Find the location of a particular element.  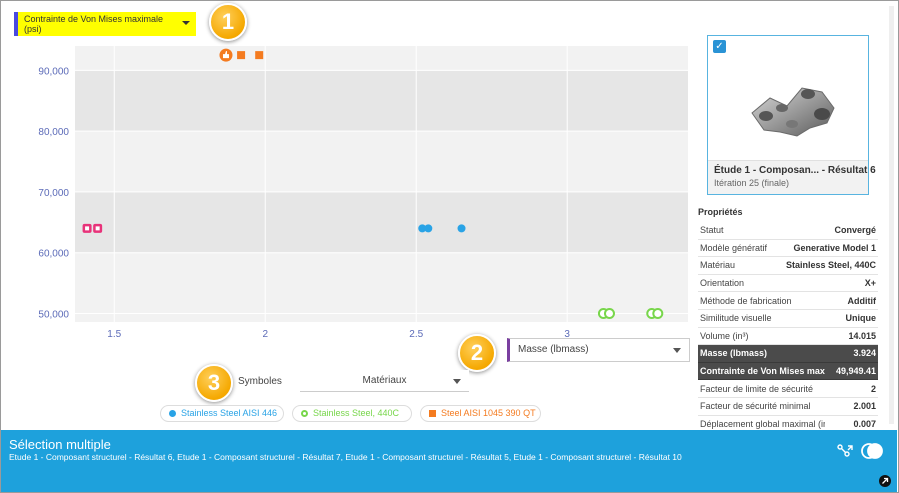

property-key: Facteur de limite de sécurité is located at coordinates (757, 388).